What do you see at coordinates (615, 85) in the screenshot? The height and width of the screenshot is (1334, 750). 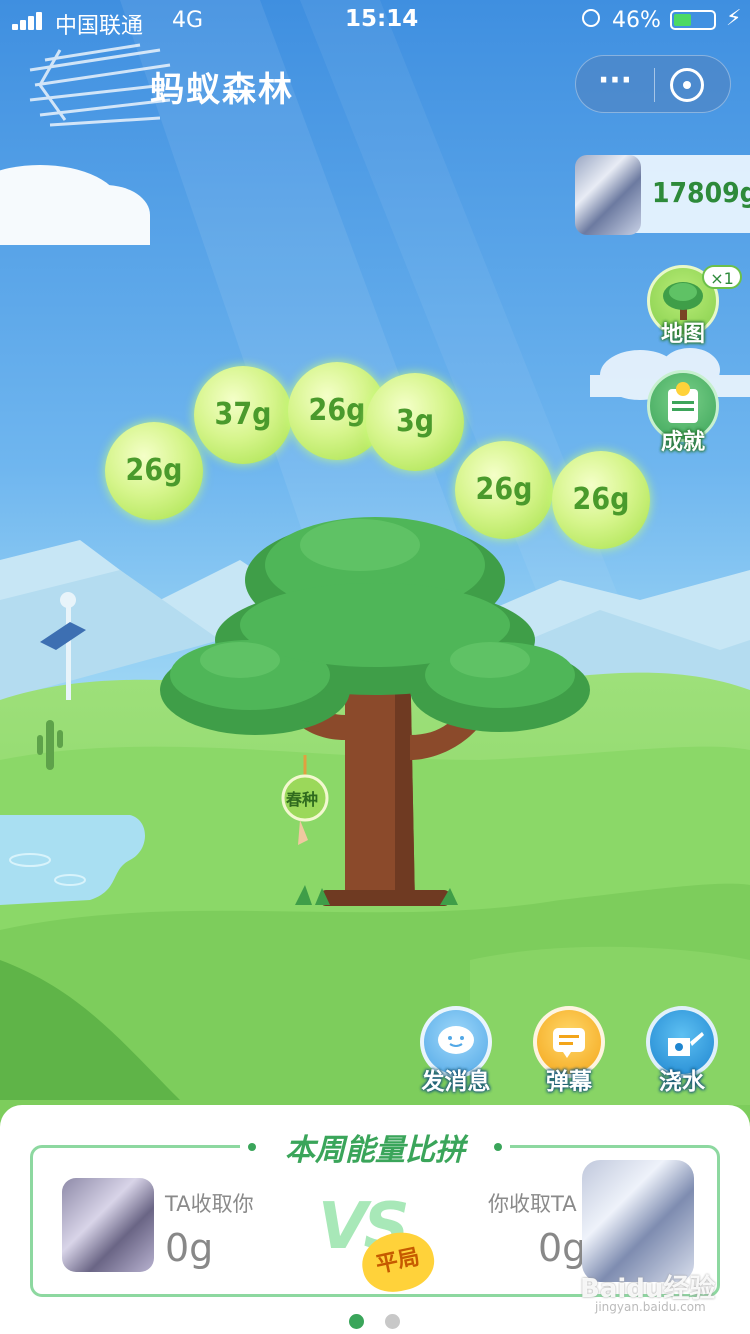 I see `more-button: ···` at bounding box center [615, 85].